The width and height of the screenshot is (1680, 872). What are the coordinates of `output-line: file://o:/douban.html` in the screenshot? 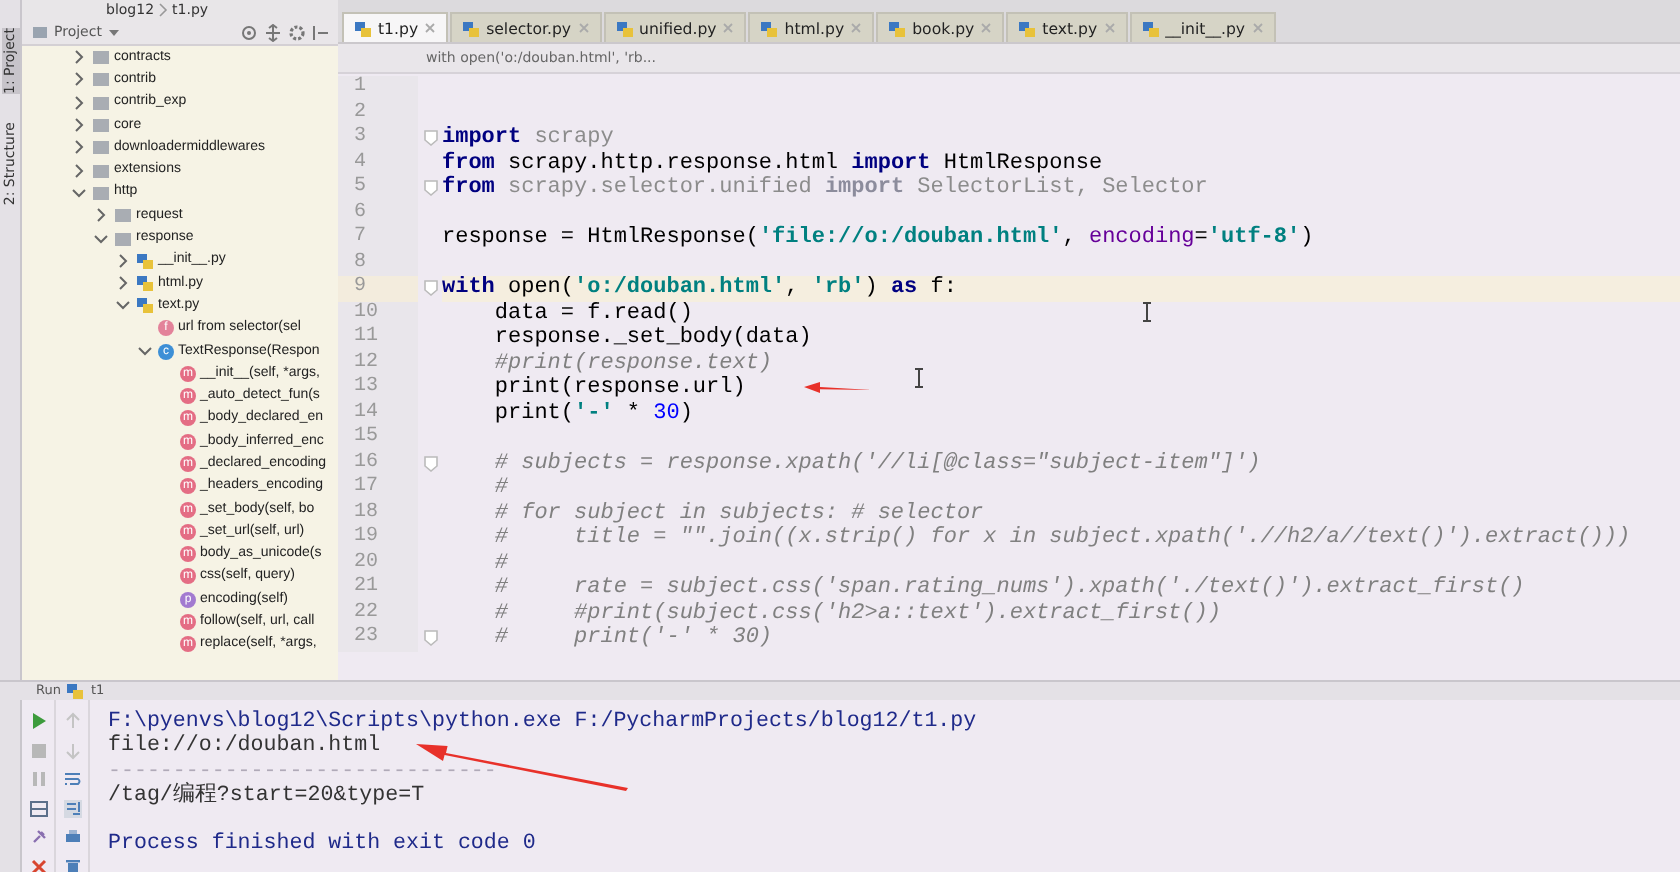 It's located at (244, 746).